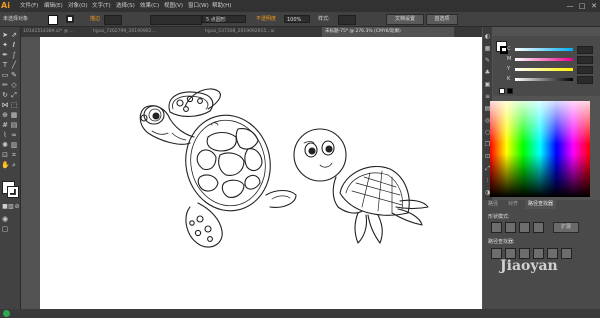  I want to click on opacity-field: 100%, so click(297, 19).